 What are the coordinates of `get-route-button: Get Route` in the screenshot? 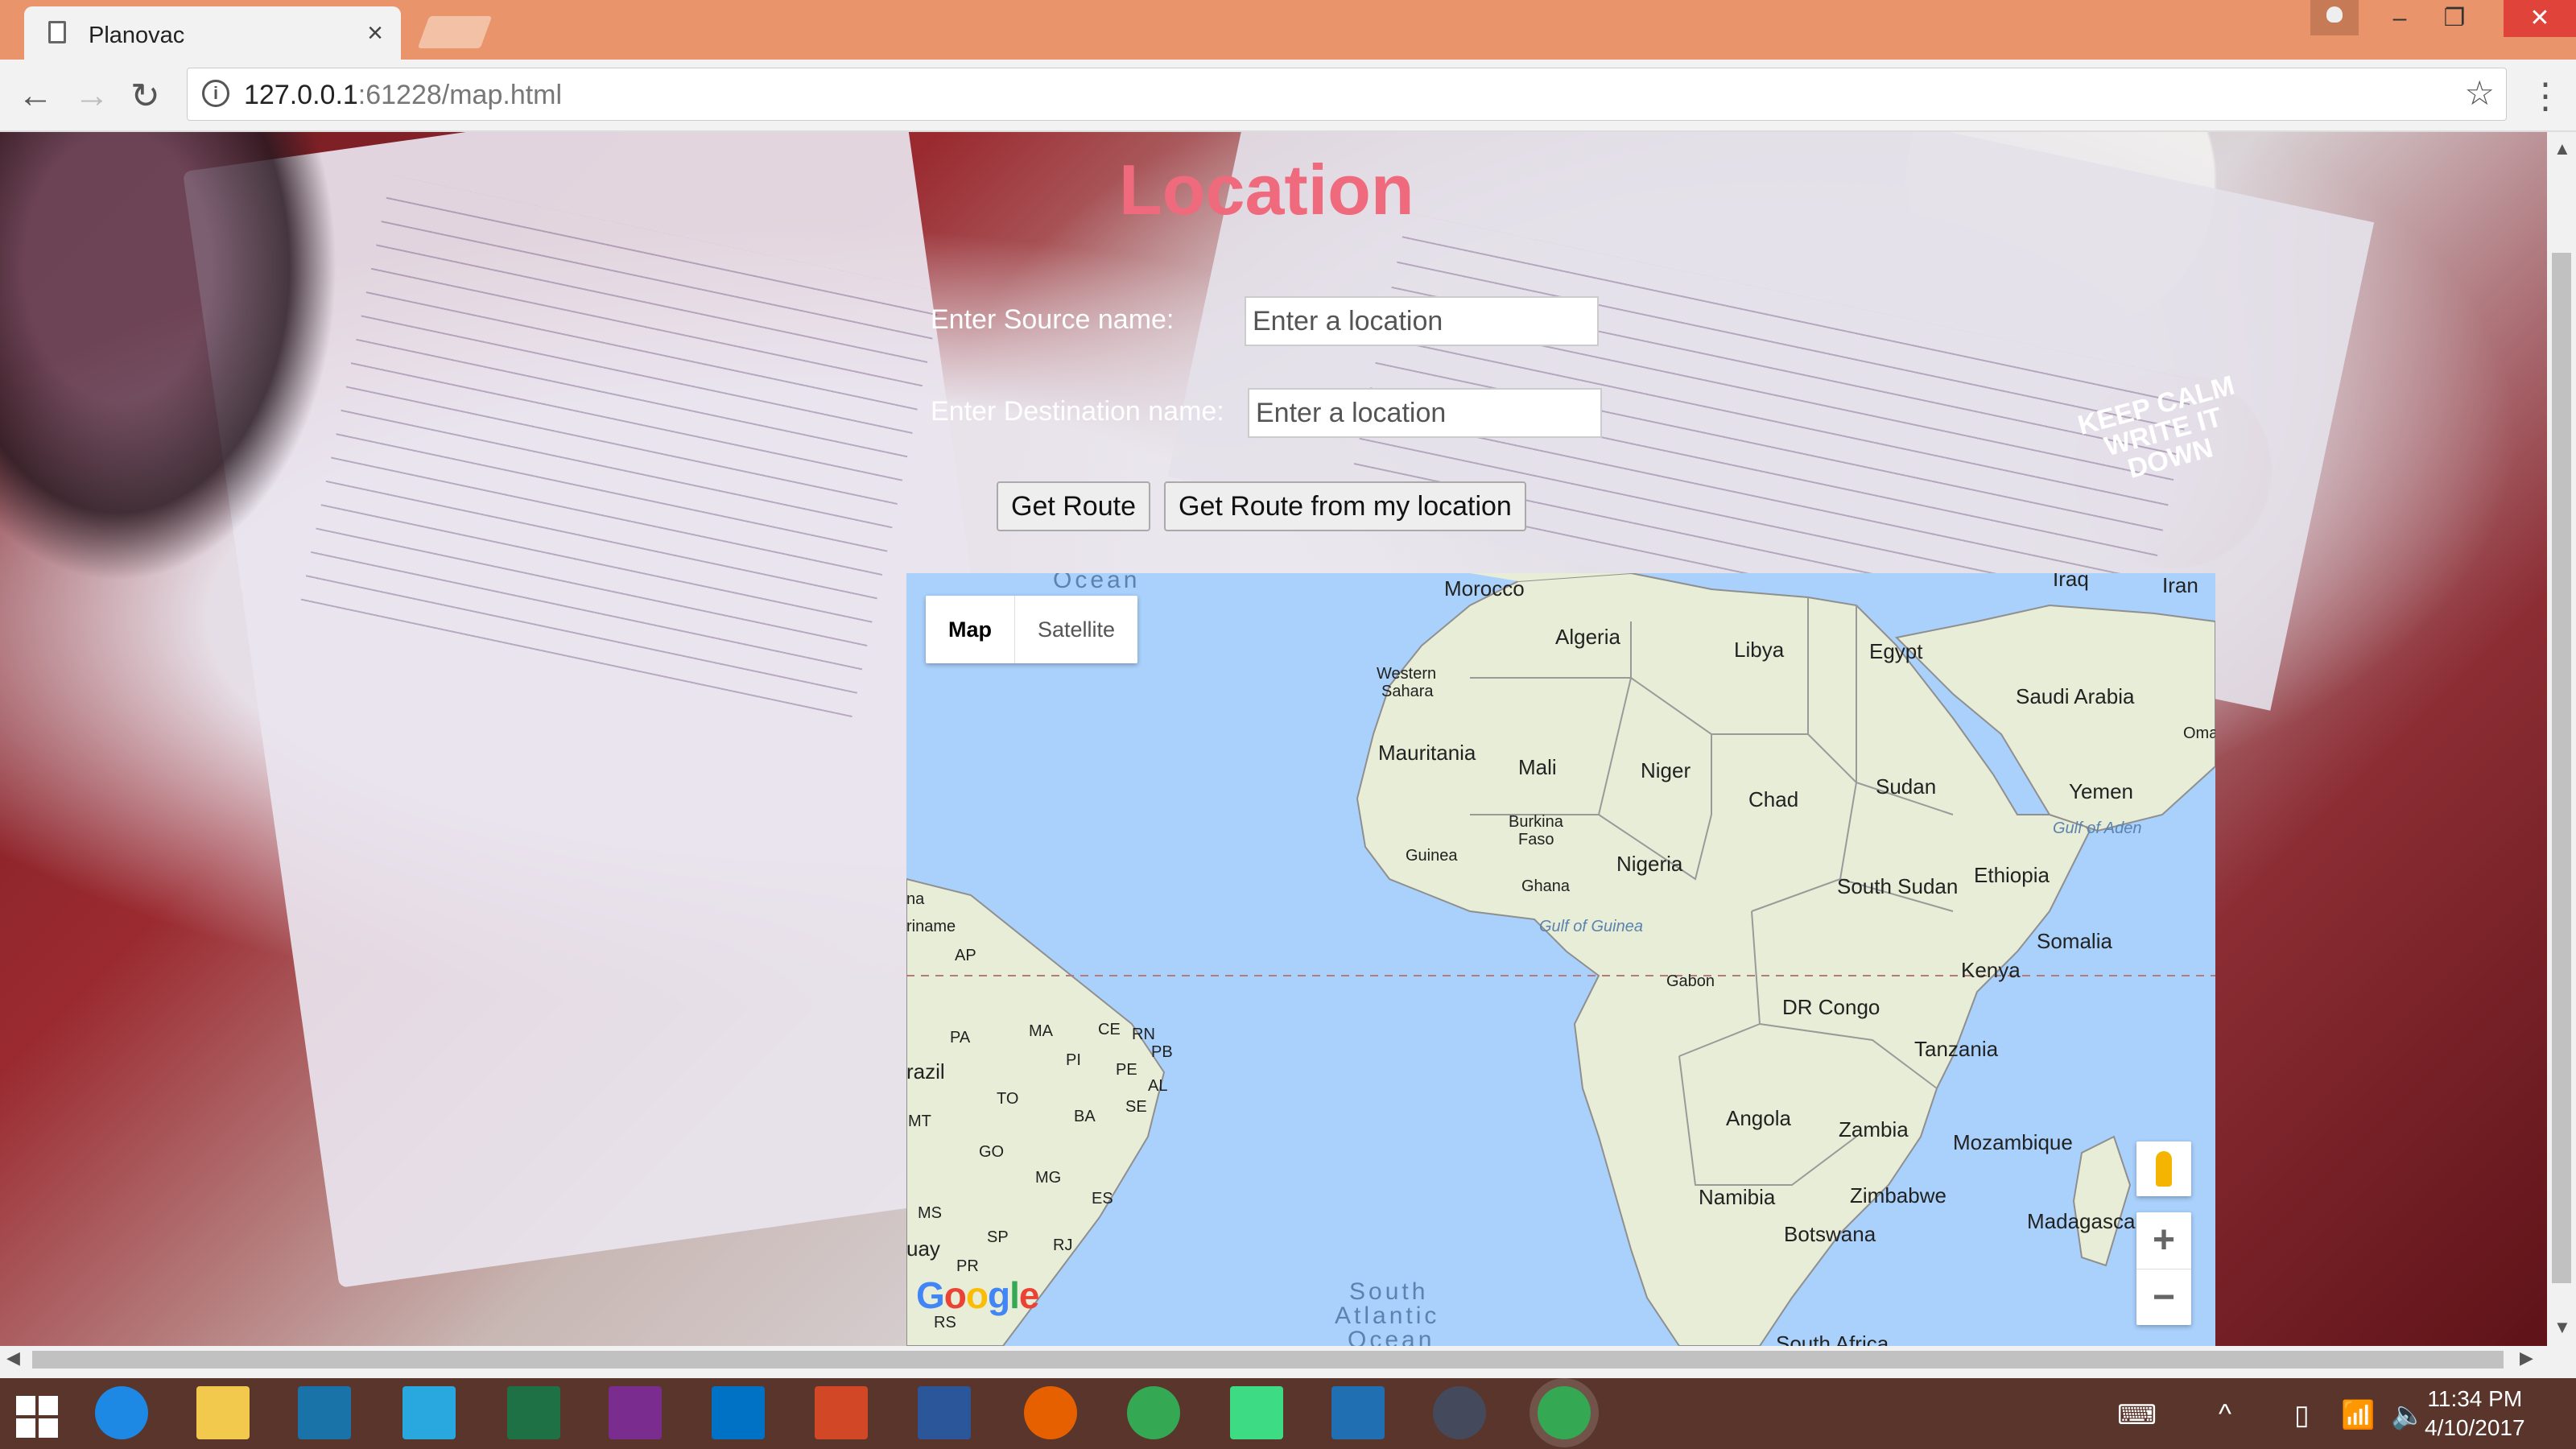 It's located at (1073, 506).